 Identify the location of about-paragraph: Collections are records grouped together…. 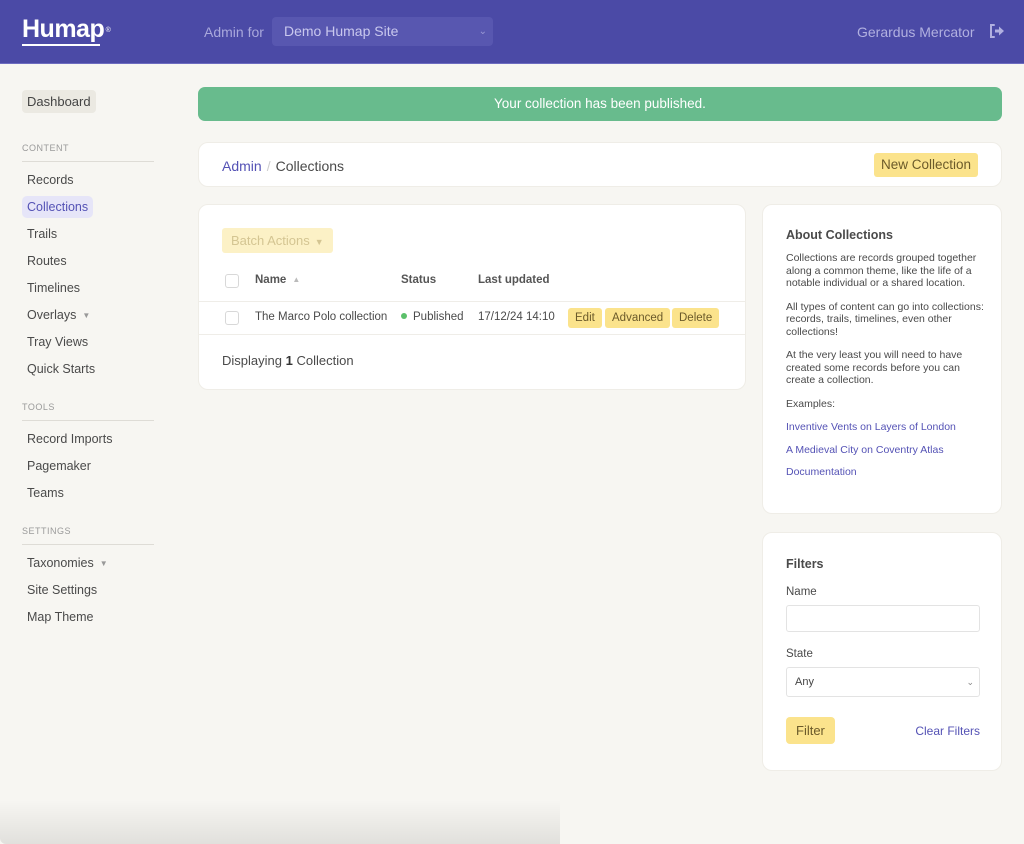
(881, 270).